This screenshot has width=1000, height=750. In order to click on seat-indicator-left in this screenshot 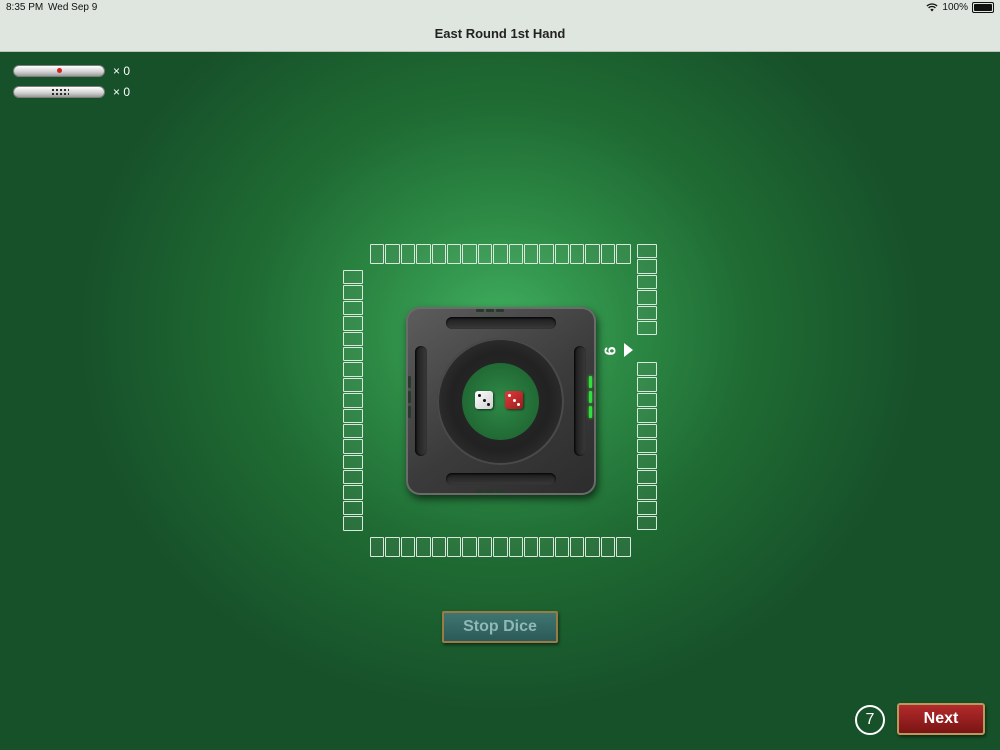, I will do `click(409, 397)`.